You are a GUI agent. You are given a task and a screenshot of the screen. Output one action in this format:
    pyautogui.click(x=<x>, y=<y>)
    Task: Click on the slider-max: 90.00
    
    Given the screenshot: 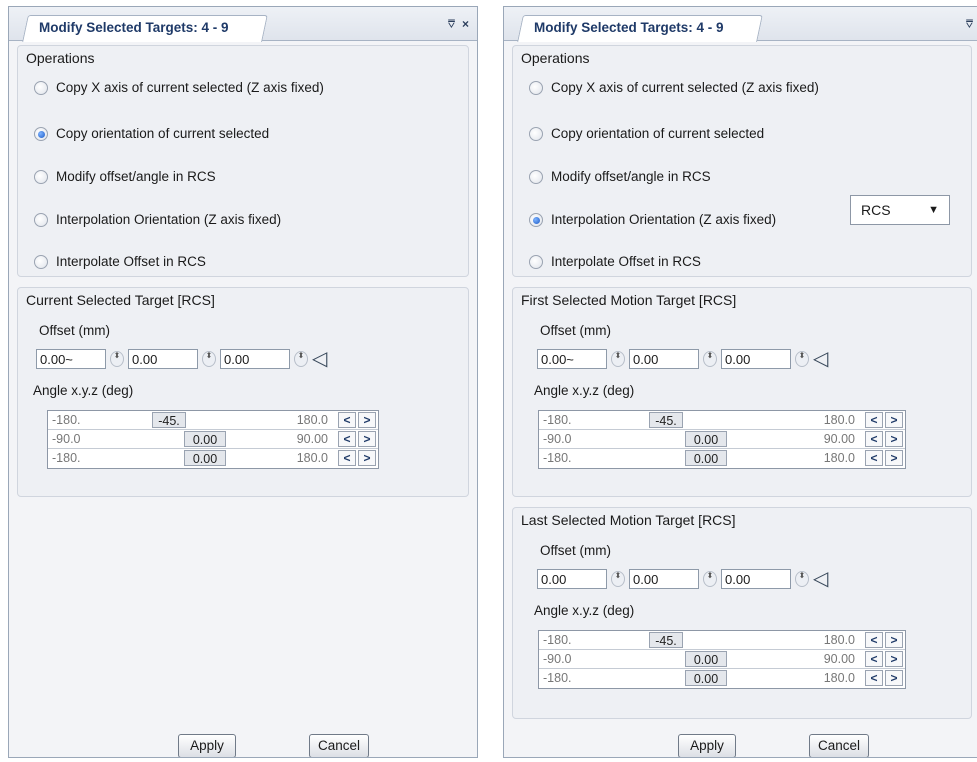 What is the action you would take?
    pyautogui.click(x=839, y=439)
    